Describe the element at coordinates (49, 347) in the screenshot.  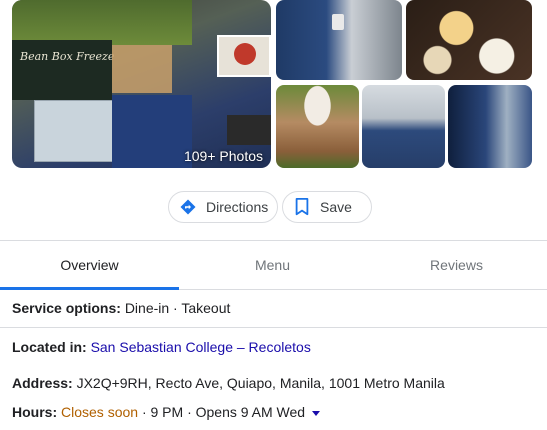
I see `located-in-label: Located in:` at that location.